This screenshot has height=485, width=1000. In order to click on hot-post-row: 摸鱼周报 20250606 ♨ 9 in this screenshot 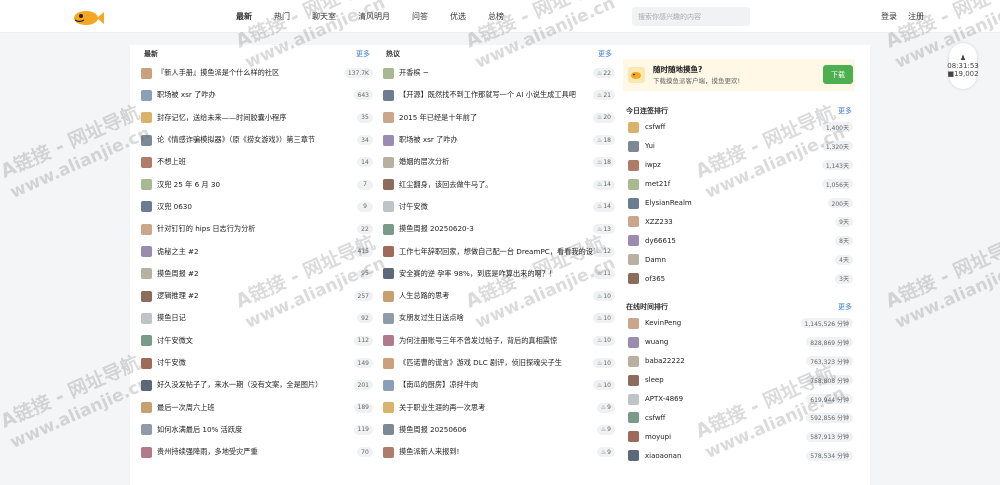, I will do `click(499, 430)`.